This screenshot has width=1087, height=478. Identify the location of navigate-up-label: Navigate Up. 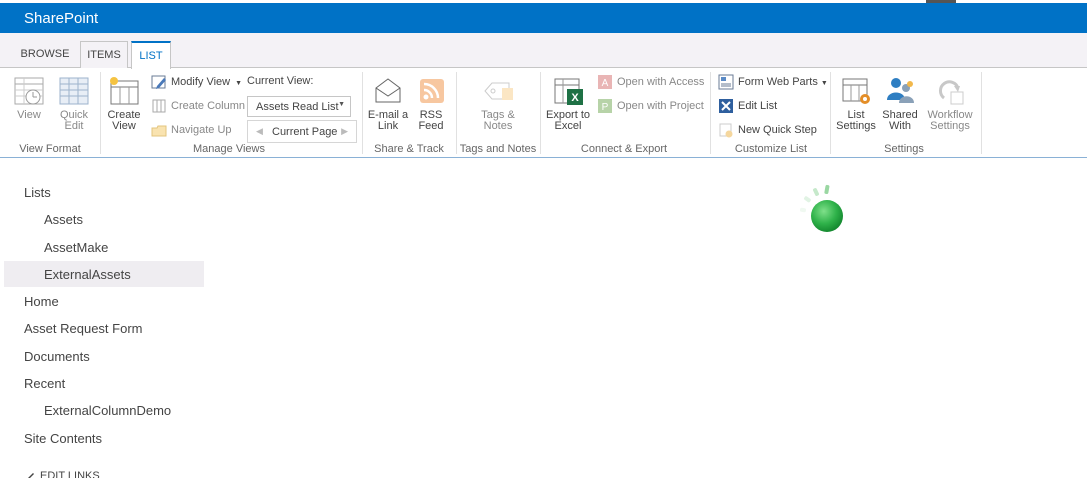
(201, 130).